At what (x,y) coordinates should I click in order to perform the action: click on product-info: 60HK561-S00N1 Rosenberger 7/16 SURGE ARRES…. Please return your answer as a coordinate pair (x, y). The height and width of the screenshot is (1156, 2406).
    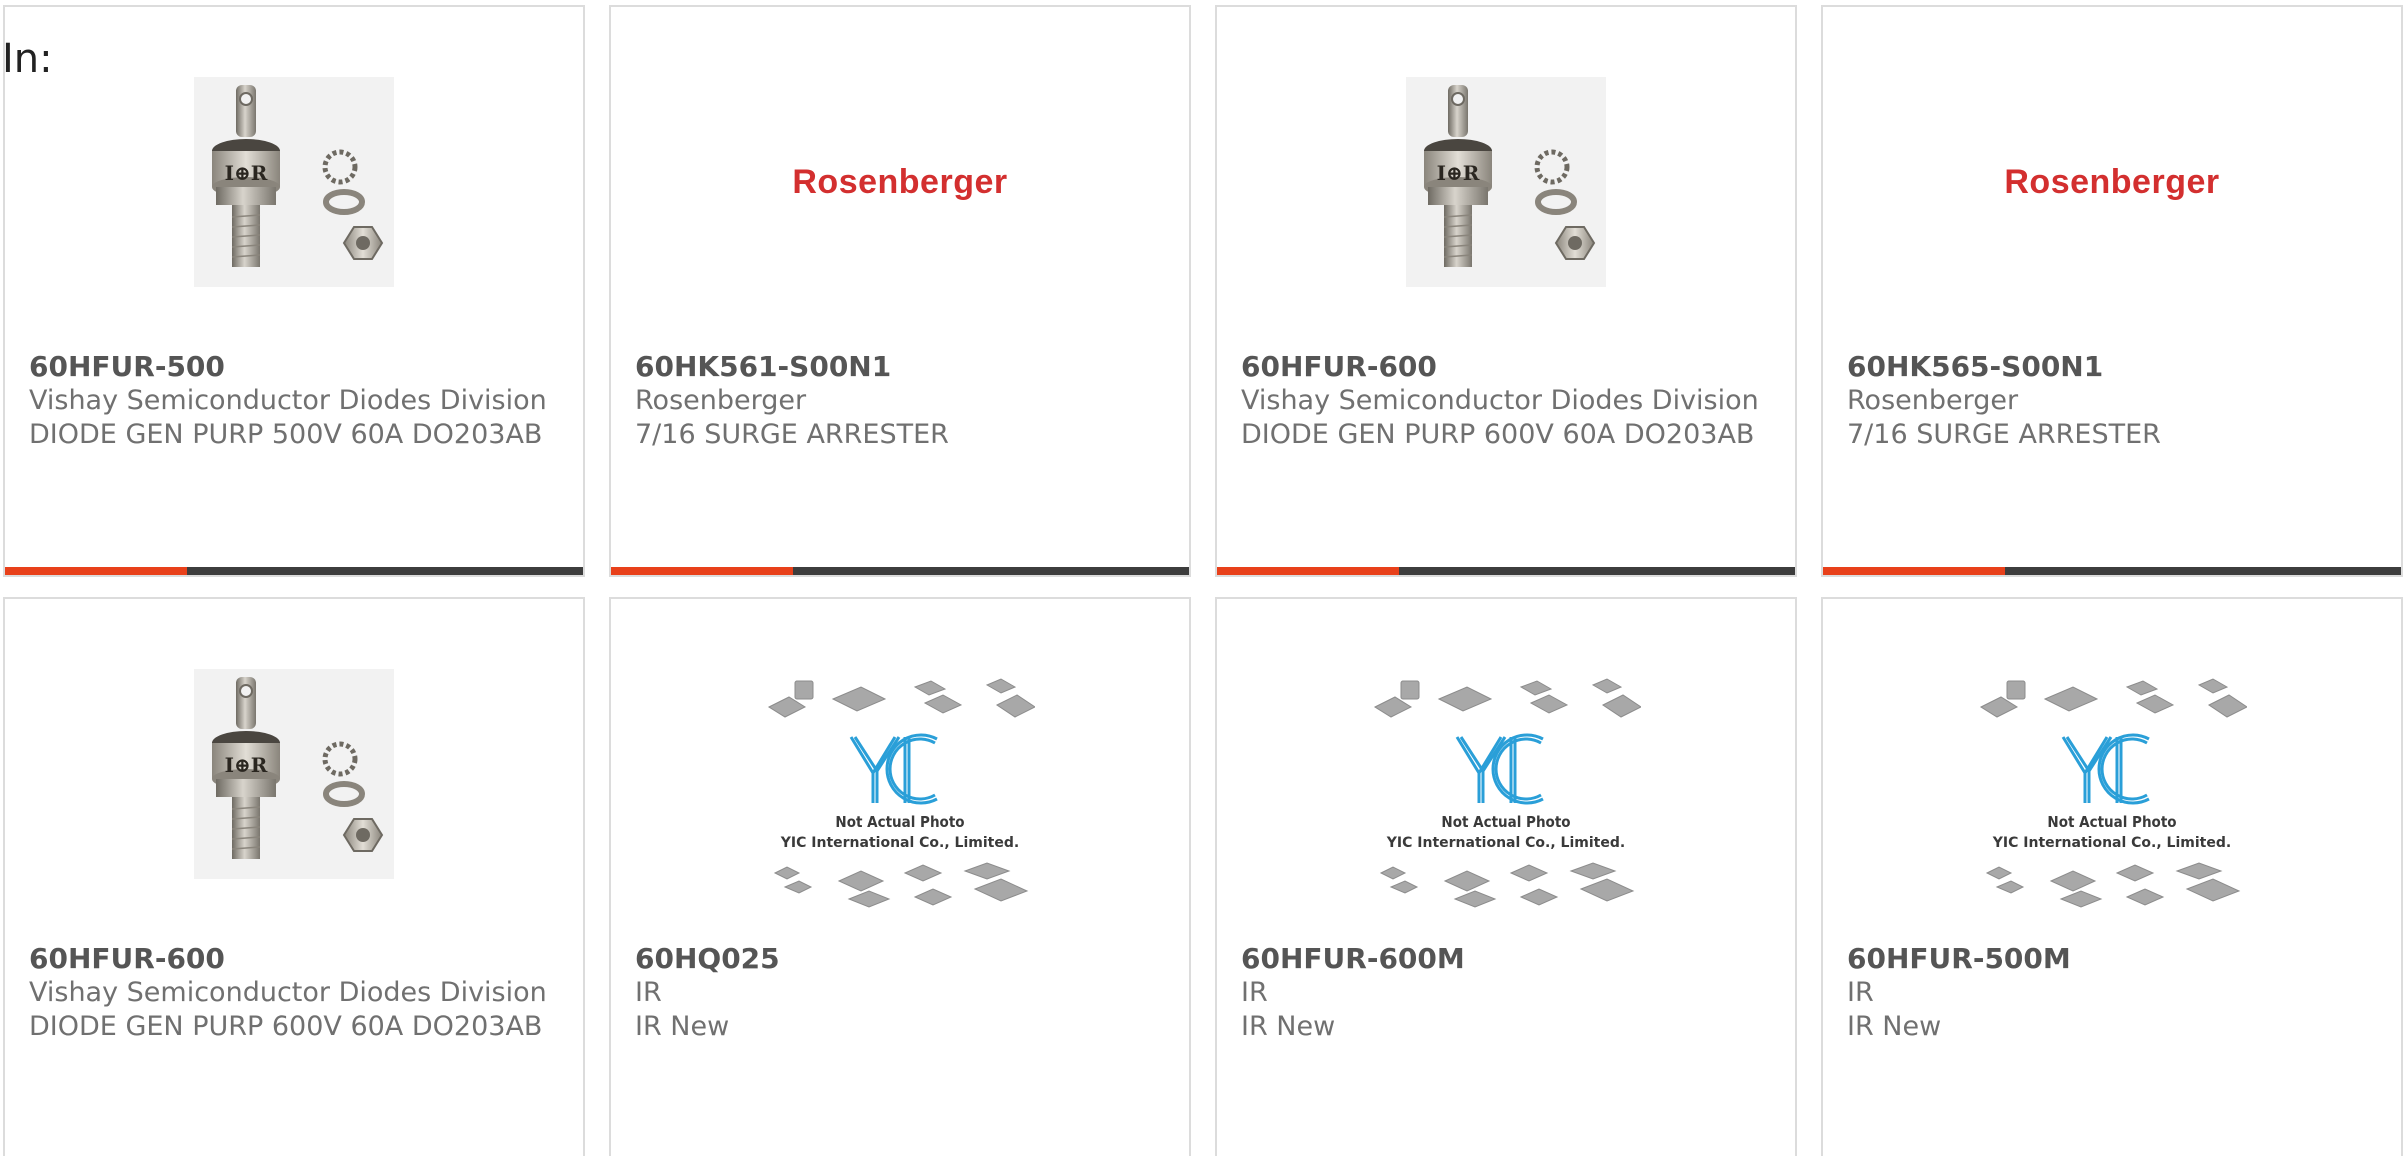
    Looking at the image, I should click on (900, 401).